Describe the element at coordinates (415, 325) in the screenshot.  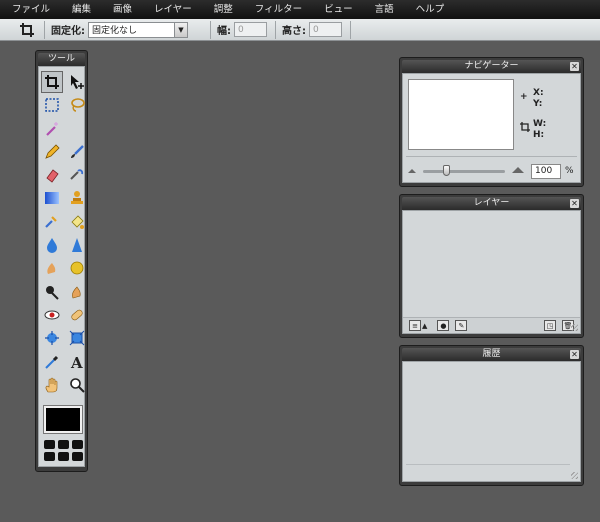
I see `layer-settings-icon: ≡` at that location.